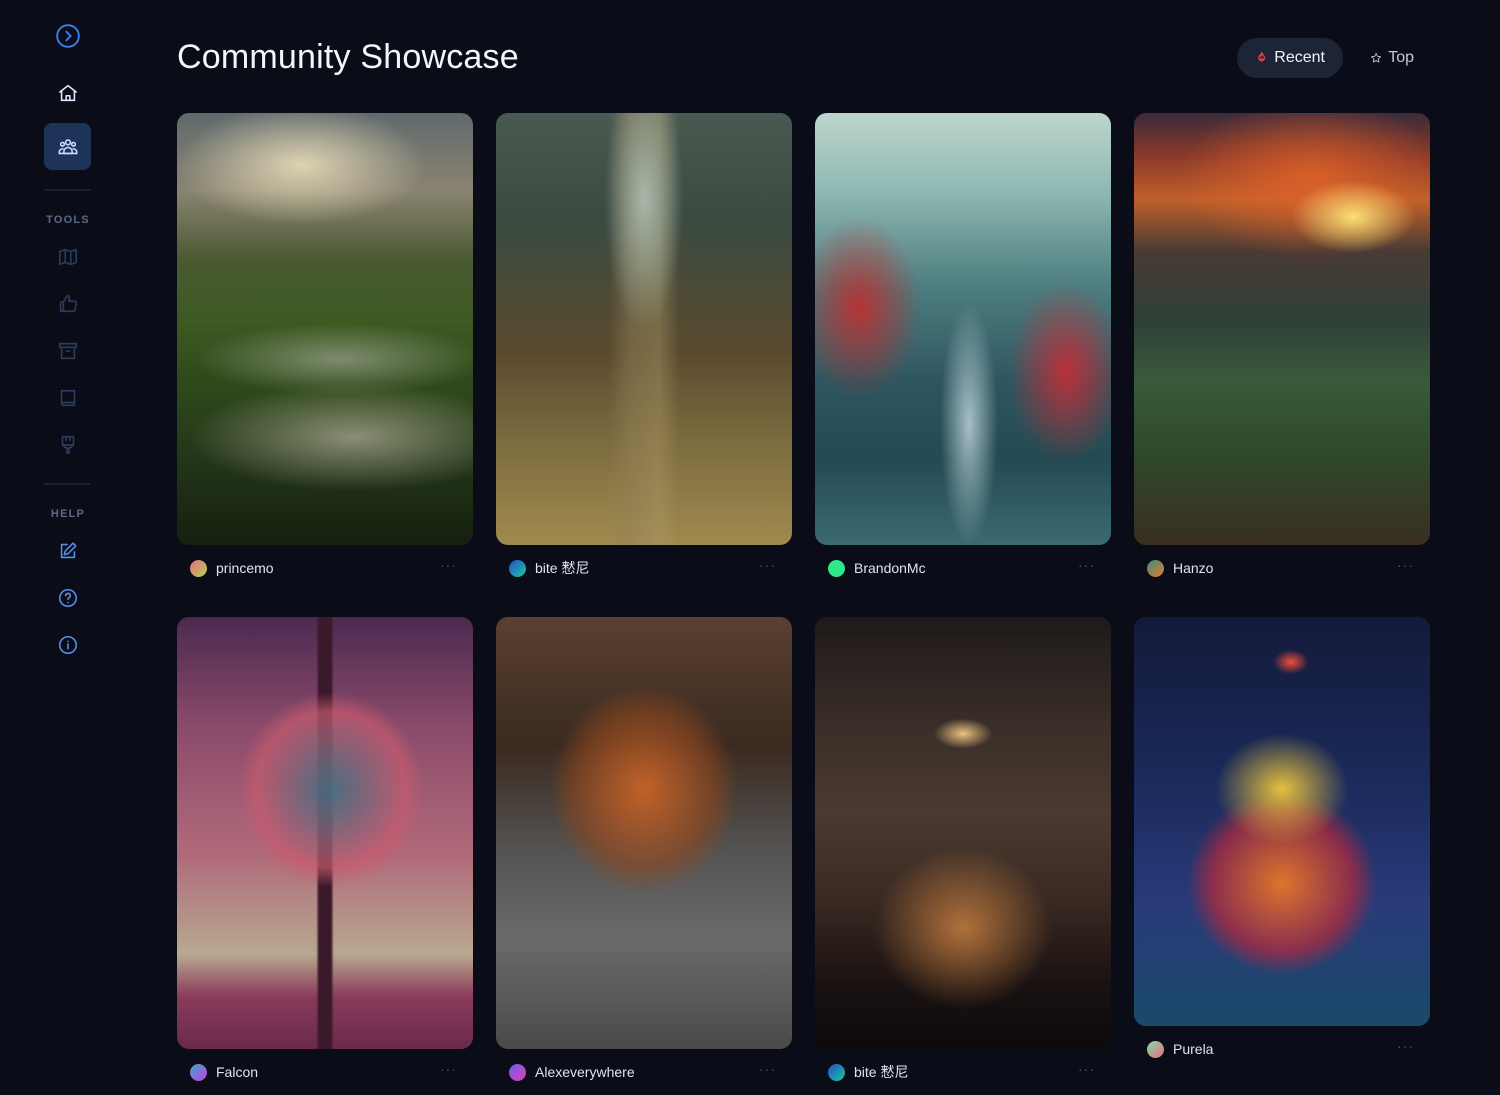 The width and height of the screenshot is (1500, 1095). I want to click on username: Purela, so click(1193, 1049).